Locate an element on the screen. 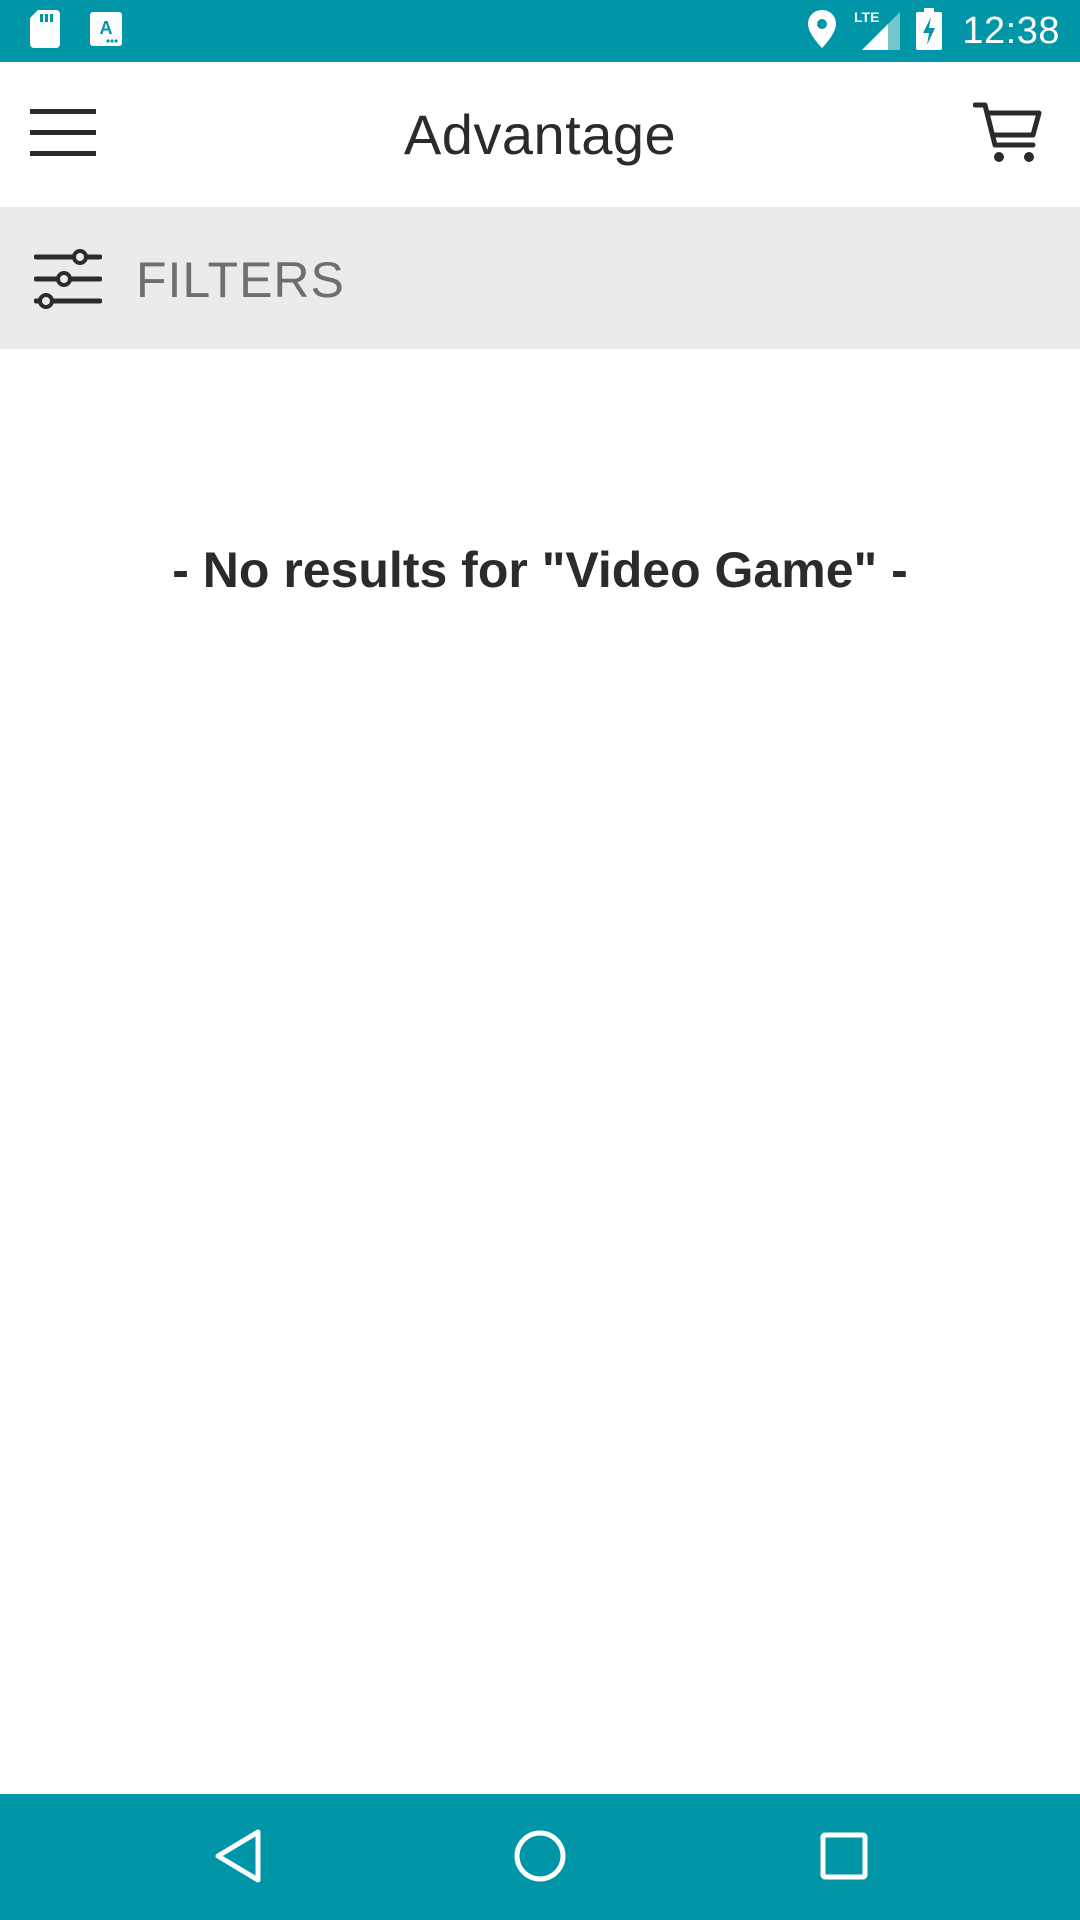  nav-back-button is located at coordinates (238, 1858).